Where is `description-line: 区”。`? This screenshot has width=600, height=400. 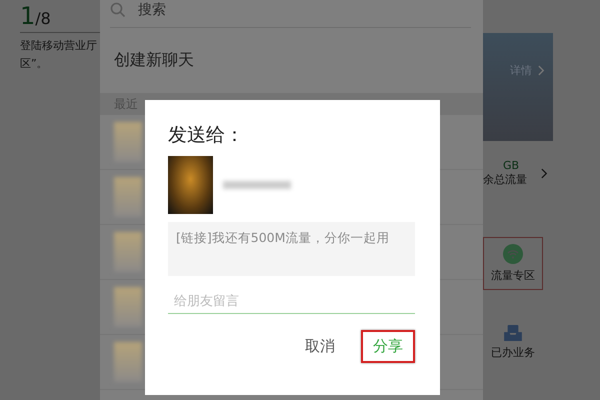
description-line: 区”。 is located at coordinates (34, 64).